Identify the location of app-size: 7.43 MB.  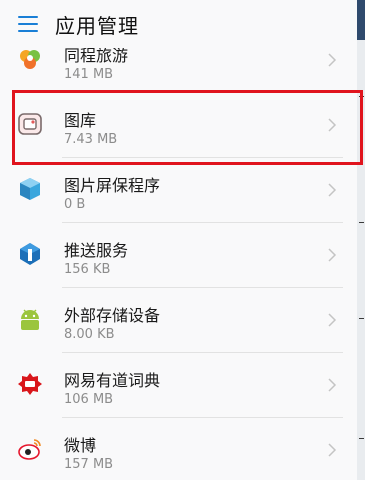
(91, 139).